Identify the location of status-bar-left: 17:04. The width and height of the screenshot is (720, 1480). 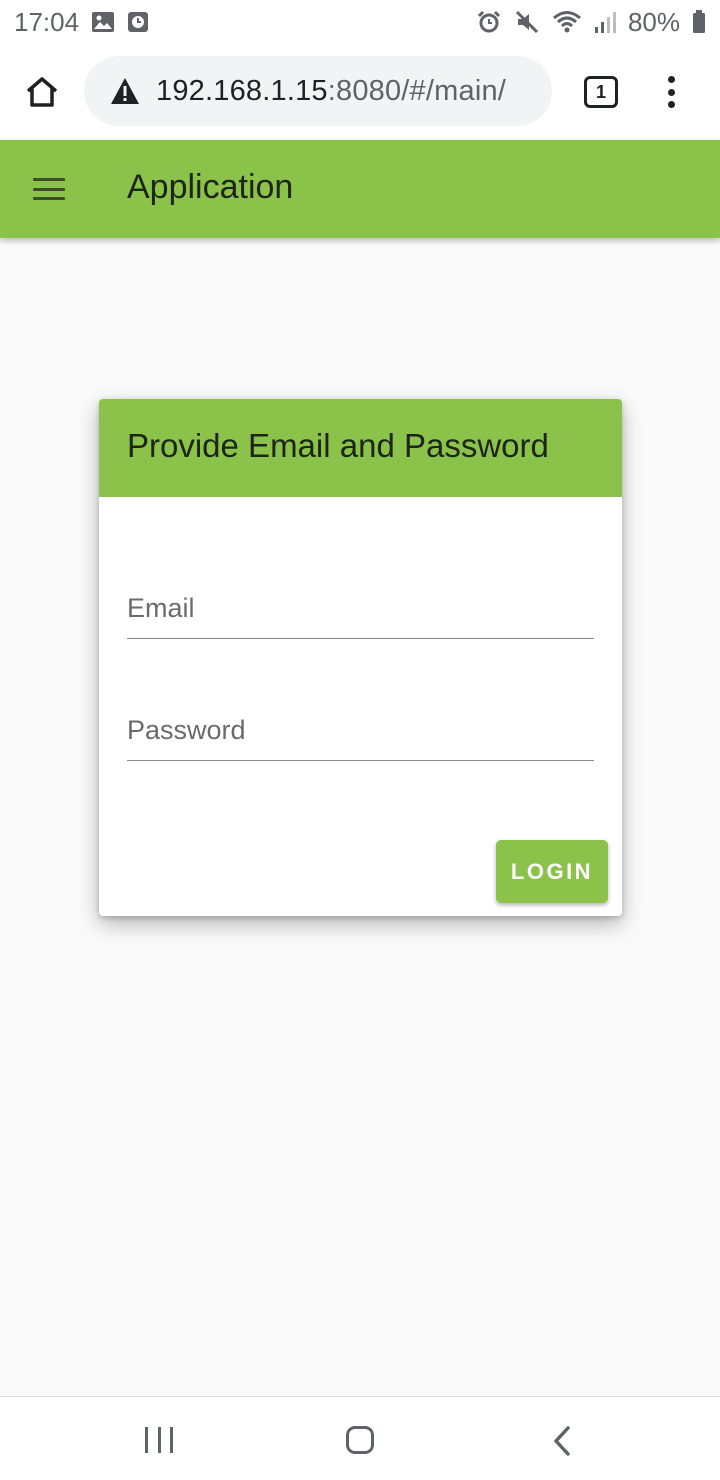
(81, 22).